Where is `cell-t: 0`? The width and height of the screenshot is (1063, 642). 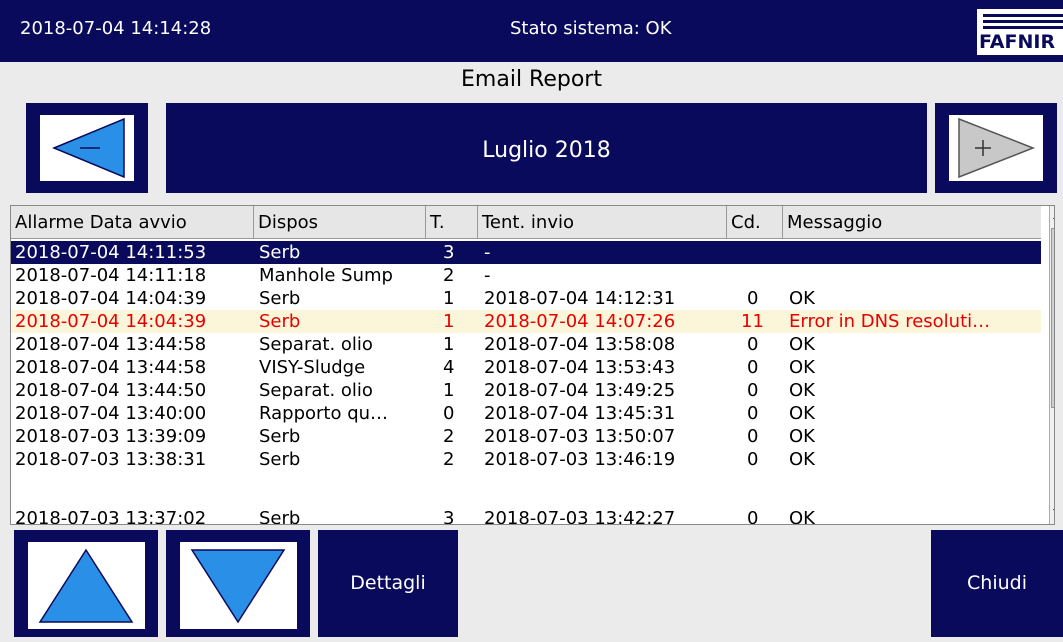 cell-t: 0 is located at coordinates (449, 413).